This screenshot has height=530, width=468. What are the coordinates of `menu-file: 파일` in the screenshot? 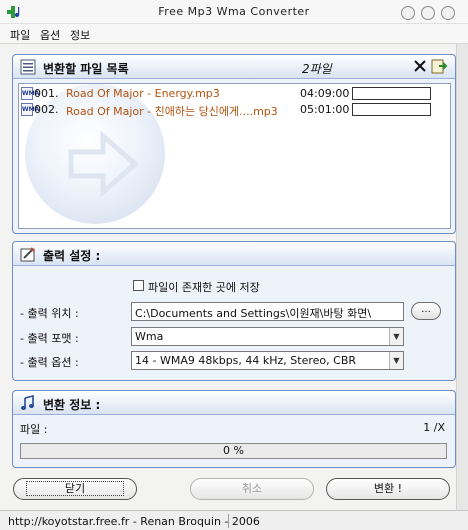 It's located at (20, 35).